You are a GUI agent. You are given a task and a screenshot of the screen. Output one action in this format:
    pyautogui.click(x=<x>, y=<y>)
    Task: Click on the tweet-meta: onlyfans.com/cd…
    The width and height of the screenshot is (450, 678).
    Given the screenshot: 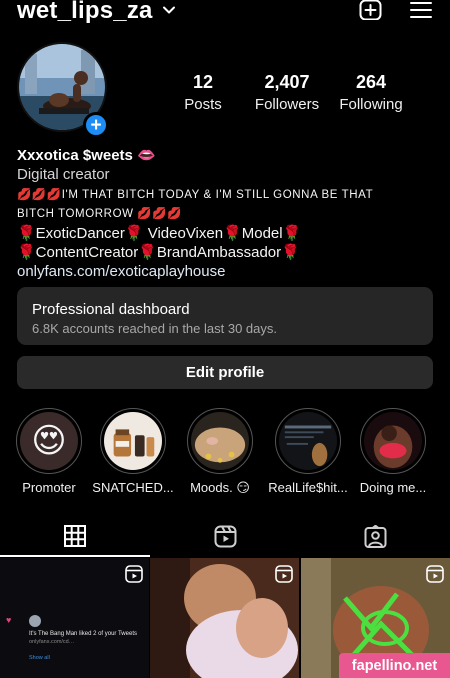 What is the action you would take?
    pyautogui.click(x=52, y=642)
    